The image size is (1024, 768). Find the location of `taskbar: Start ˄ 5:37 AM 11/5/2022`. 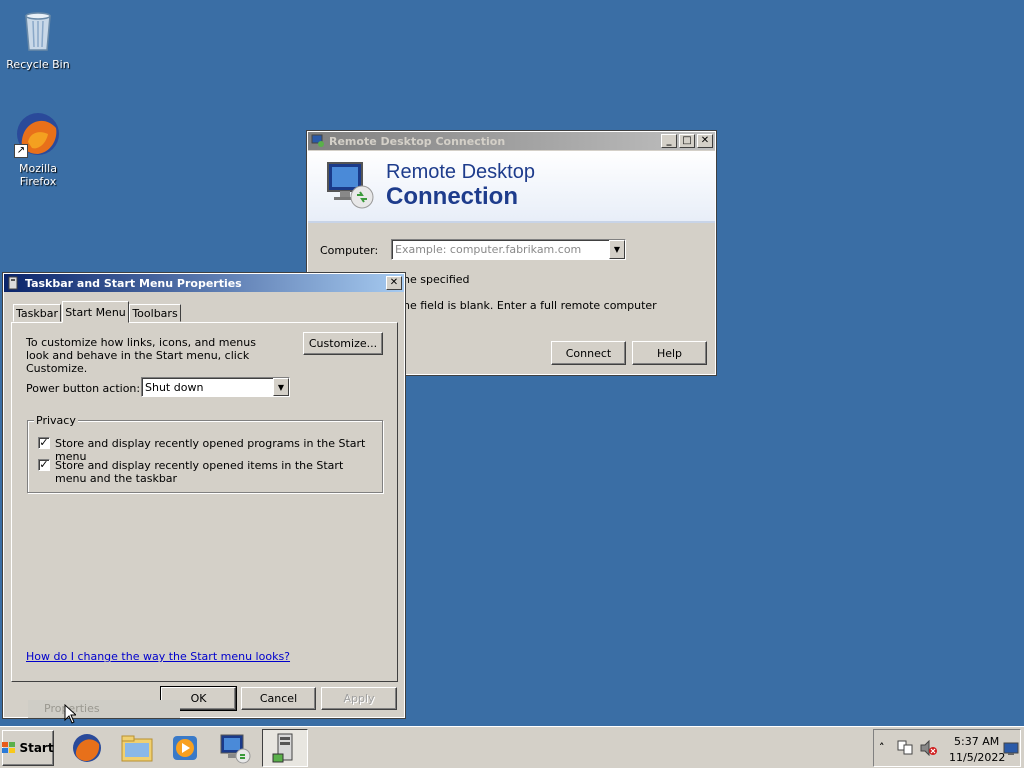

taskbar: Start ˄ 5:37 AM 11/5/2022 is located at coordinates (512, 747).